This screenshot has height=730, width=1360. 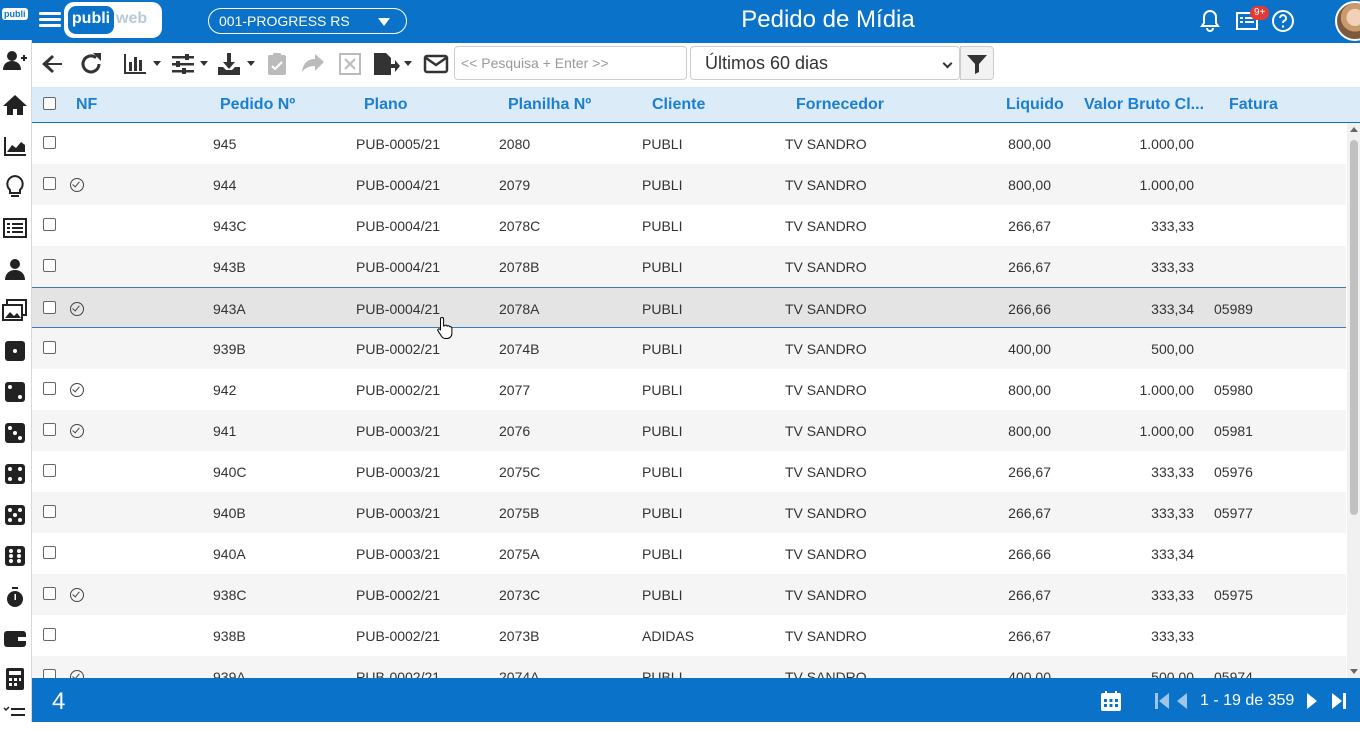 I want to click on next-page-icon, so click(x=1312, y=701).